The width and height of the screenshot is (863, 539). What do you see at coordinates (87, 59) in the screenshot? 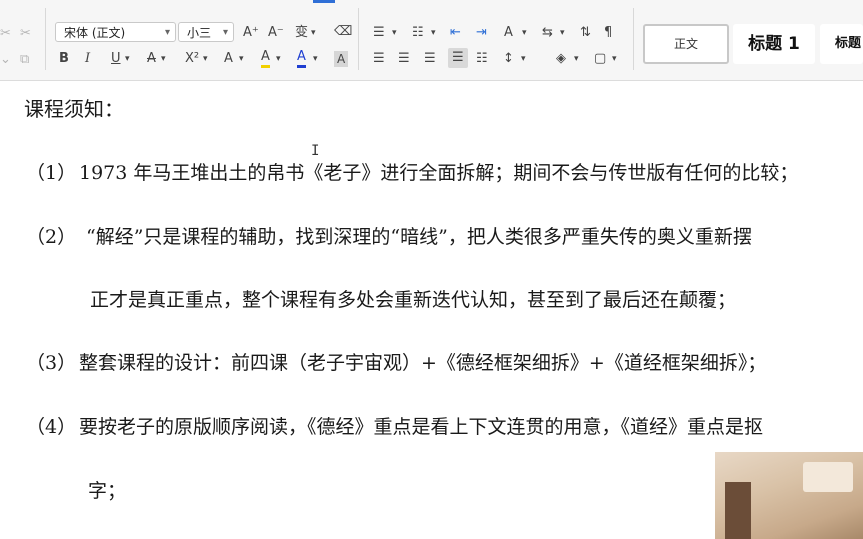
I see `italic-button: I` at bounding box center [87, 59].